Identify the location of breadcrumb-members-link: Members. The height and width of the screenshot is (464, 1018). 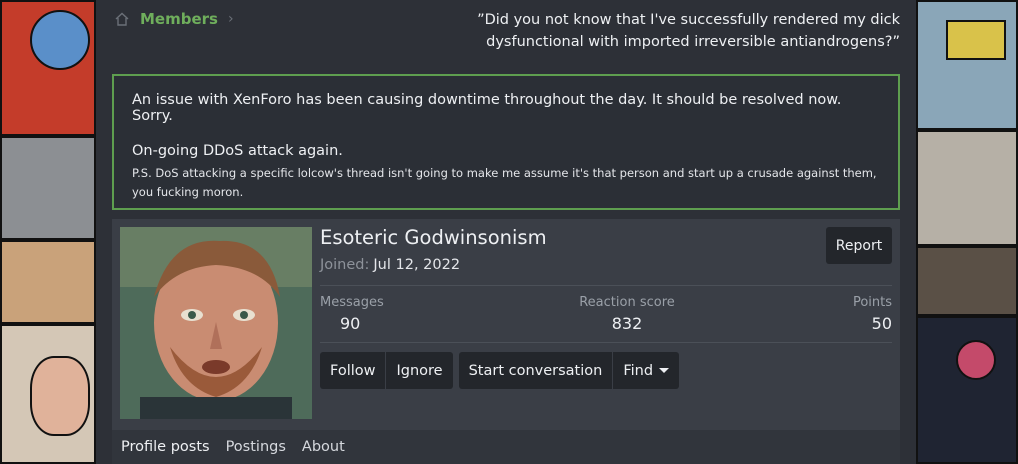
(179, 19).